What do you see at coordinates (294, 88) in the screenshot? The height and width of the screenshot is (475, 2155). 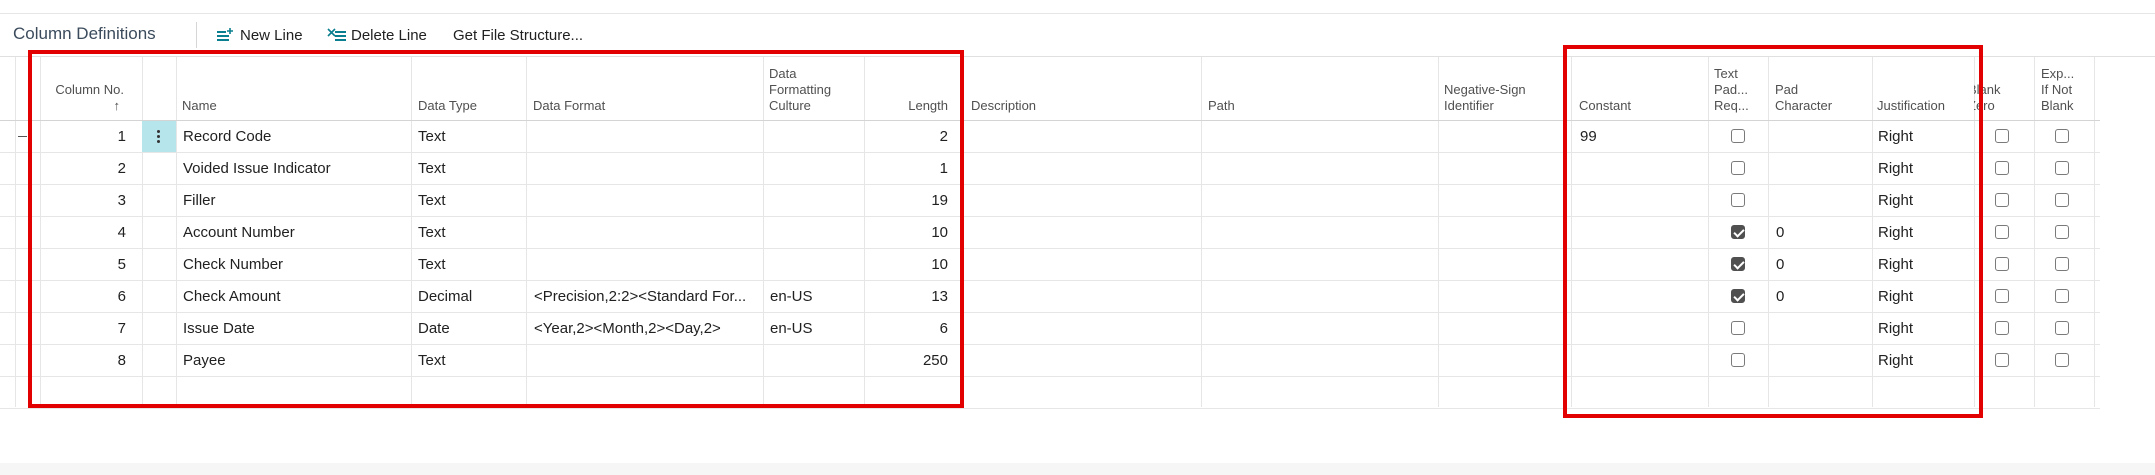 I see `header-name: Name` at bounding box center [294, 88].